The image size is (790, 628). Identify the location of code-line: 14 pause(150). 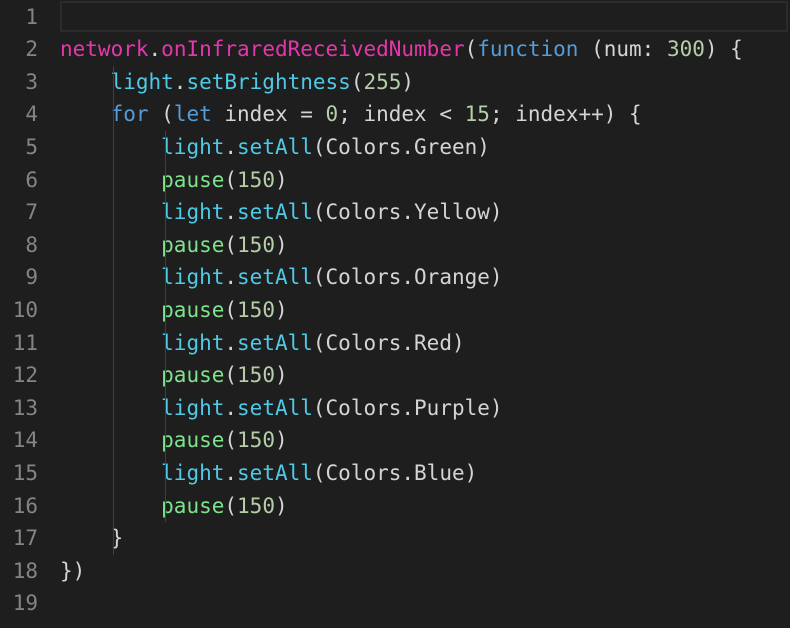
(395, 440).